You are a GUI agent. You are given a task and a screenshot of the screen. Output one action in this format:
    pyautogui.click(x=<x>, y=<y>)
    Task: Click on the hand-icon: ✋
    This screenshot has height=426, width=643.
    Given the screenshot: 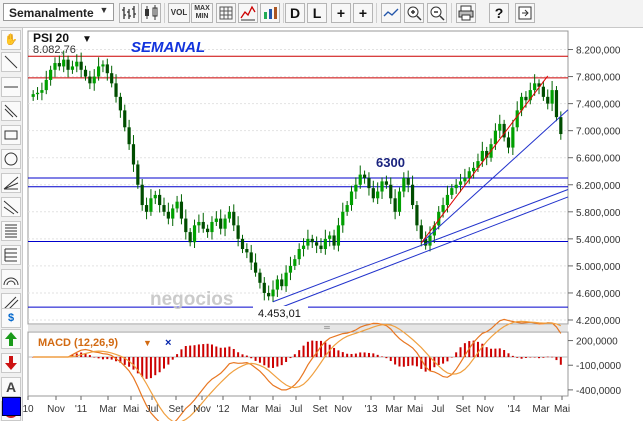 What is the action you would take?
    pyautogui.click(x=11, y=40)
    